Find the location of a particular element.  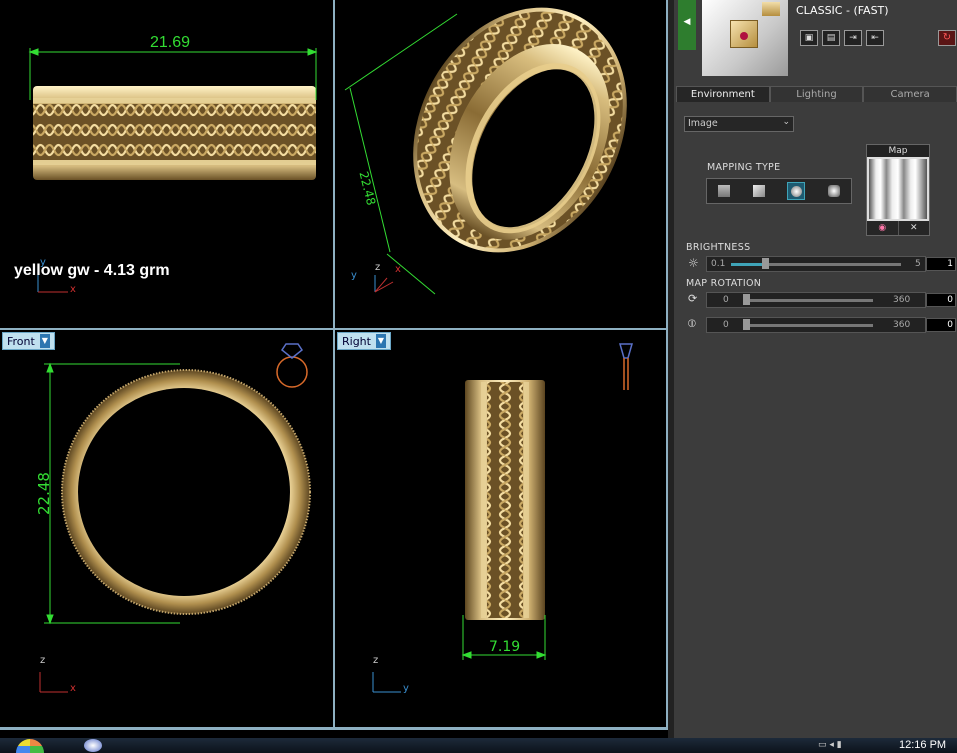

tab-camera: Camera is located at coordinates (910, 94).